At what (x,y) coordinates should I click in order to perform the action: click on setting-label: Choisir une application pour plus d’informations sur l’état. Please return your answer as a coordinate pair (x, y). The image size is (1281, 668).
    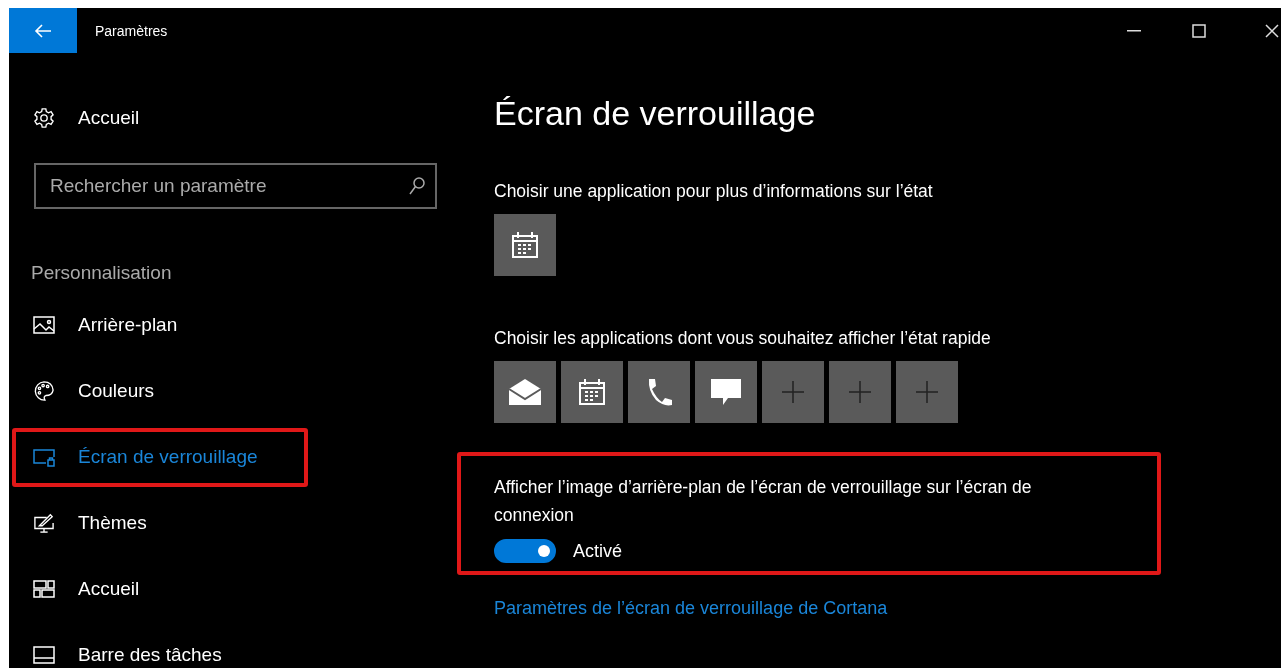
    Looking at the image, I should click on (714, 191).